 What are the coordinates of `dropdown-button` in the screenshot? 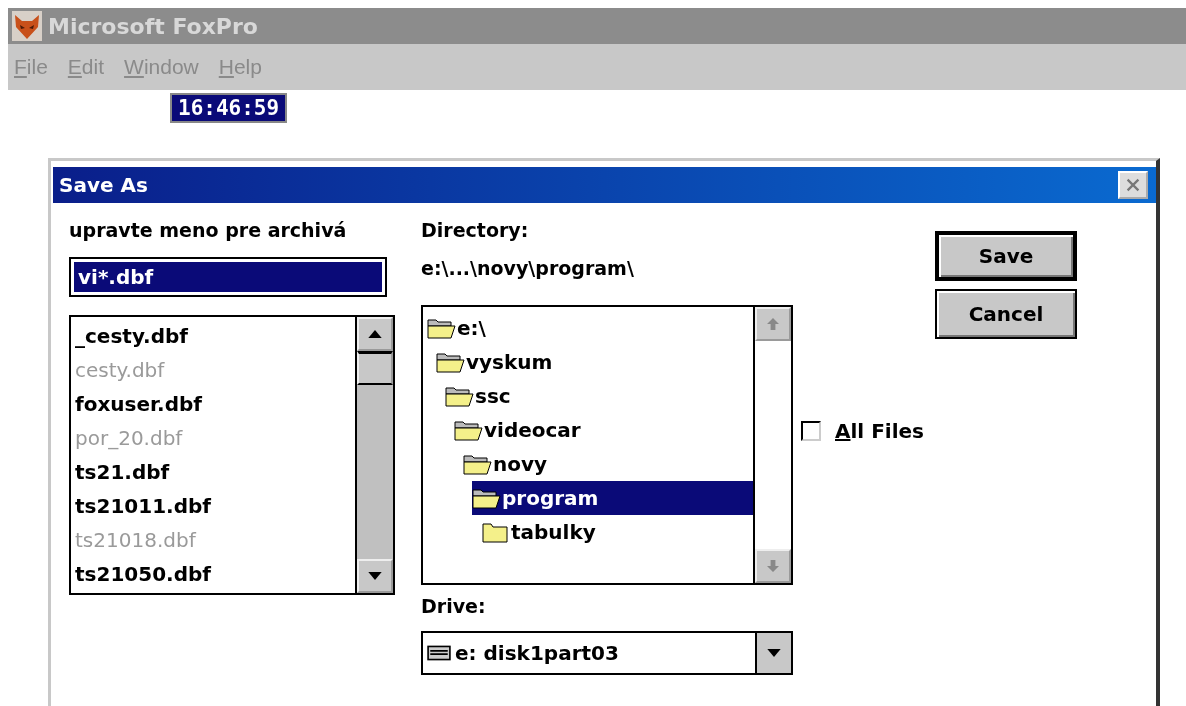 It's located at (773, 653).